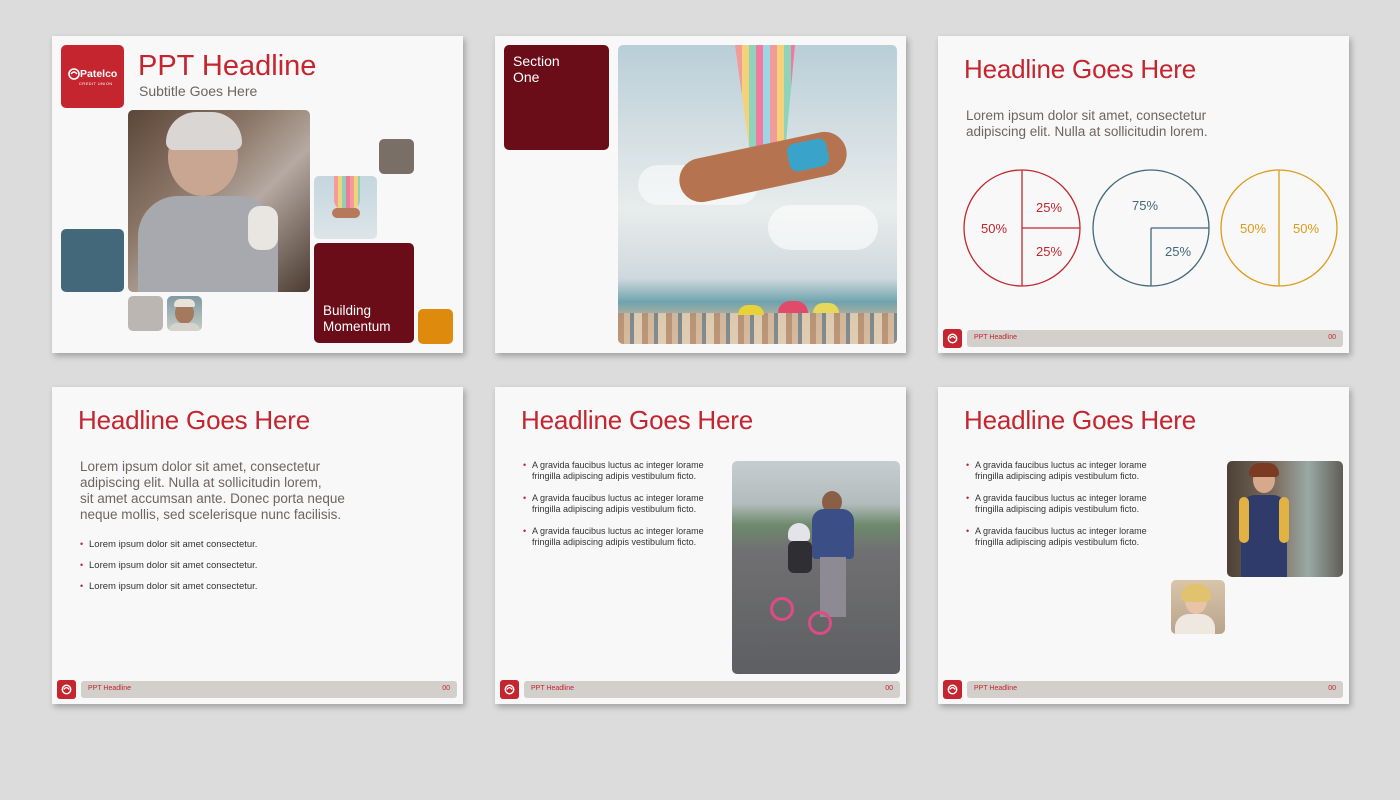 This screenshot has width=1400, height=800. What do you see at coordinates (526, 77) in the screenshot?
I see `section-line2: One` at bounding box center [526, 77].